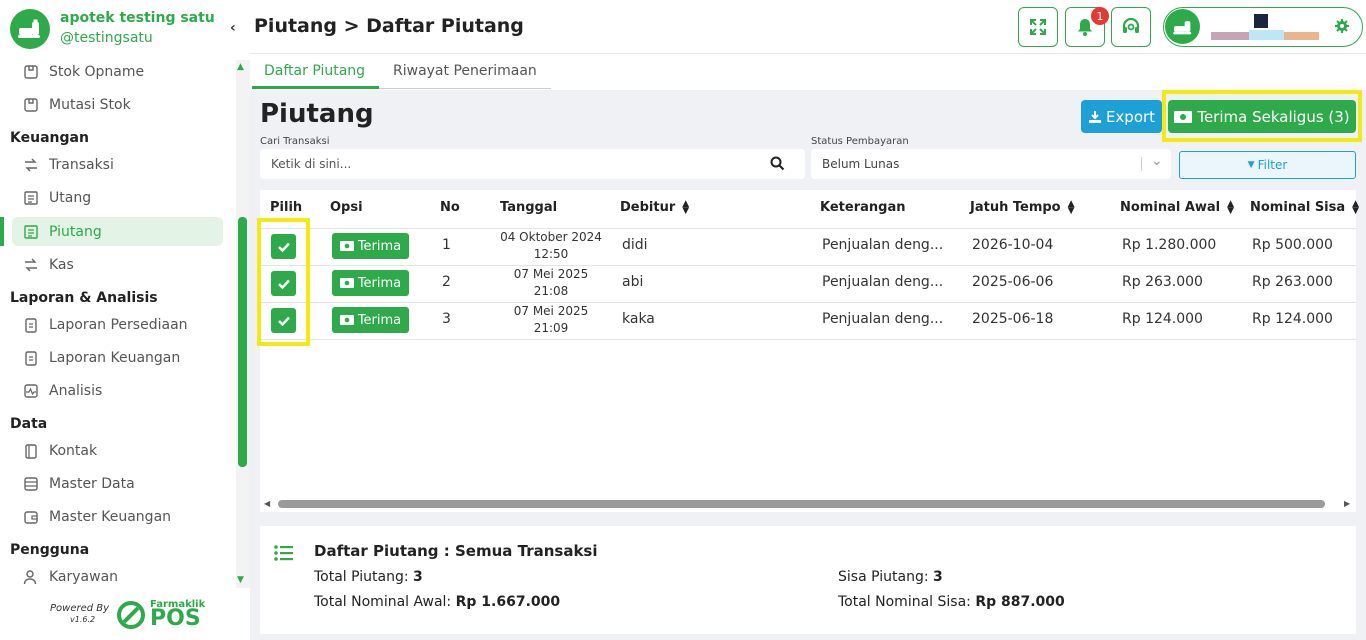 The height and width of the screenshot is (640, 1366). What do you see at coordinates (314, 71) in the screenshot?
I see `tab-daftar-piutang: Daftar Piutang` at bounding box center [314, 71].